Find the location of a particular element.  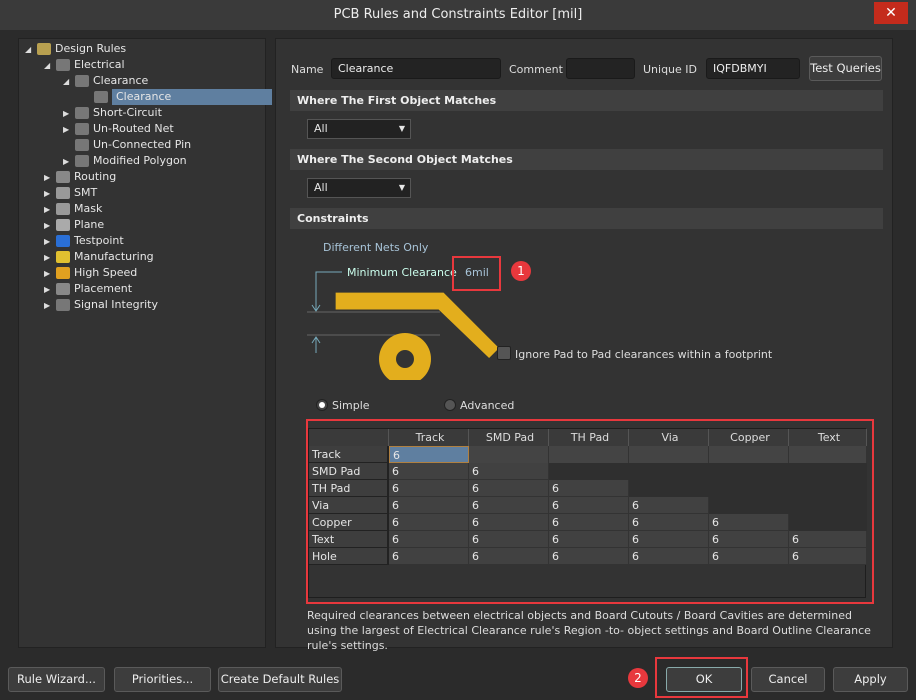

tree-item-signal-integrity: ▶ Signal Integrity is located at coordinates (101, 305).